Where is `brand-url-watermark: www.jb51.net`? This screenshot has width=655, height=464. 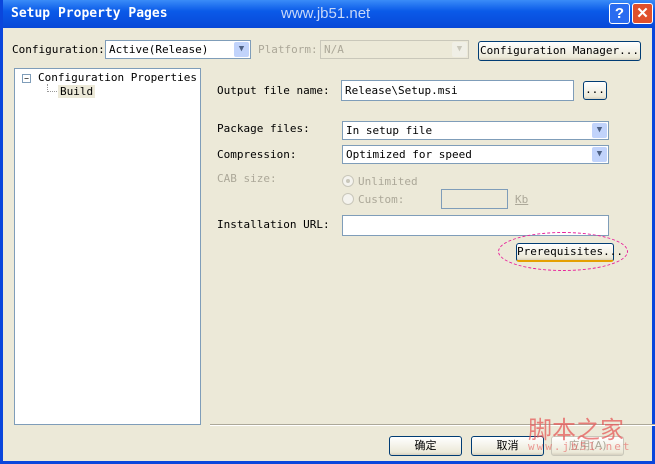 brand-url-watermark: www.jb51.net is located at coordinates (580, 446).